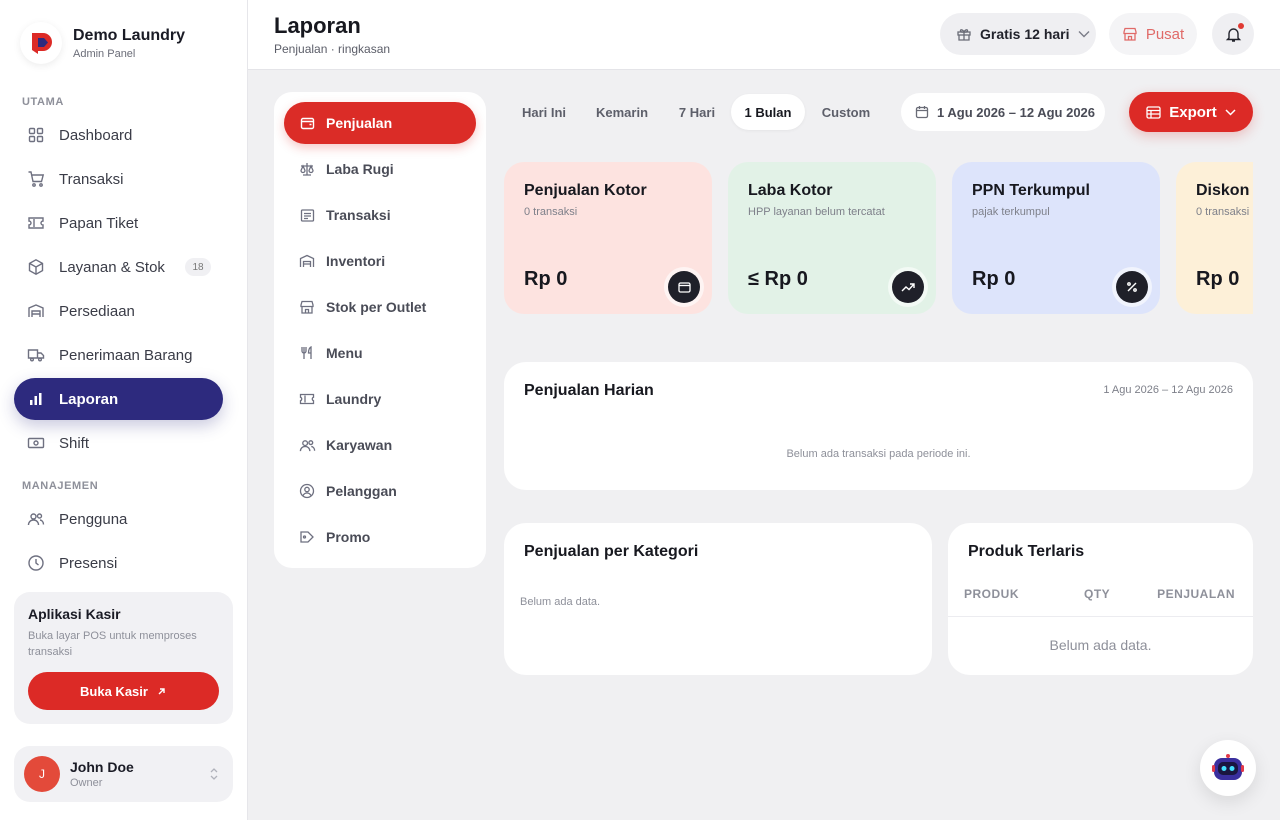 This screenshot has height=820, width=1280. I want to click on count-badge: 18, so click(198, 267).